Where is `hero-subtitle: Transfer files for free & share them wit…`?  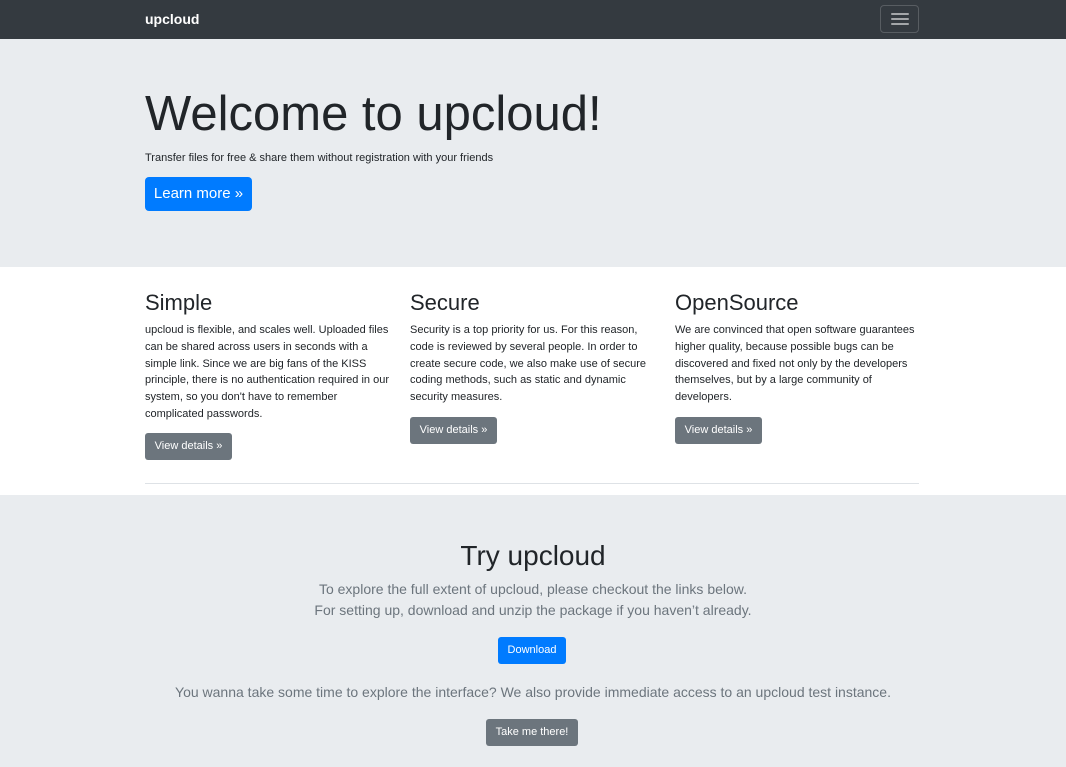 hero-subtitle: Transfer files for free & share them wit… is located at coordinates (319, 158).